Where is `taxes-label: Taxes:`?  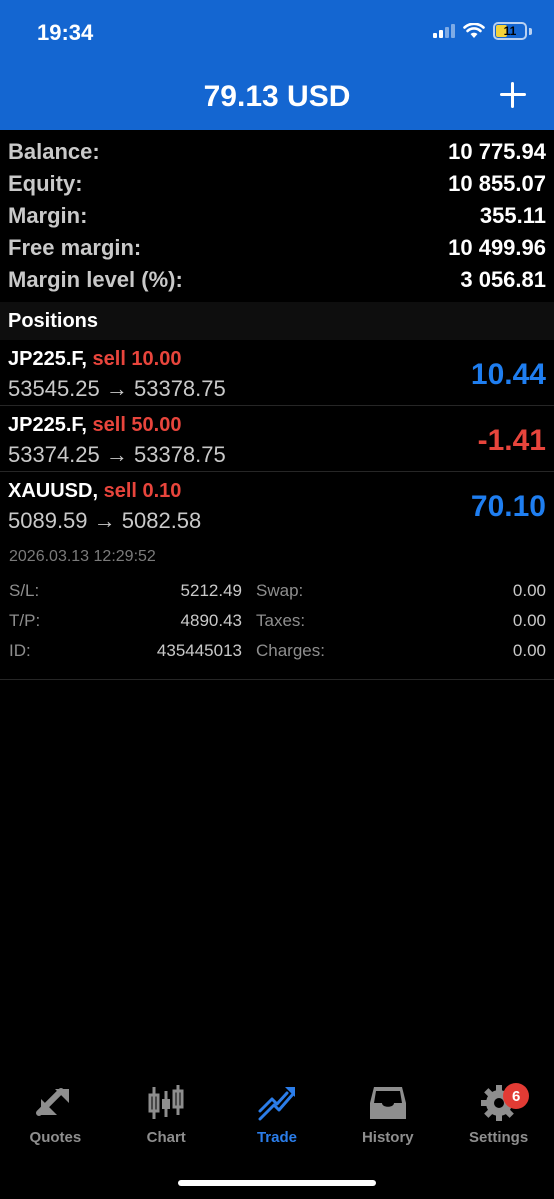
taxes-label: Taxes: is located at coordinates (281, 620).